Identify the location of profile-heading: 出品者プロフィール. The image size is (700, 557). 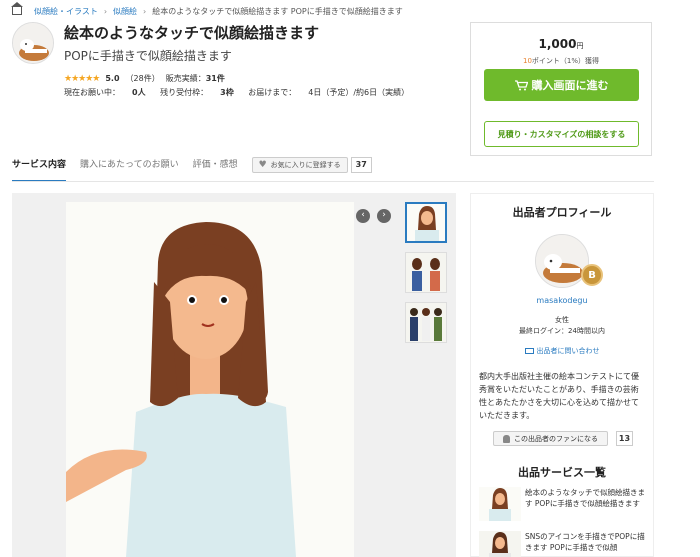
(562, 212).